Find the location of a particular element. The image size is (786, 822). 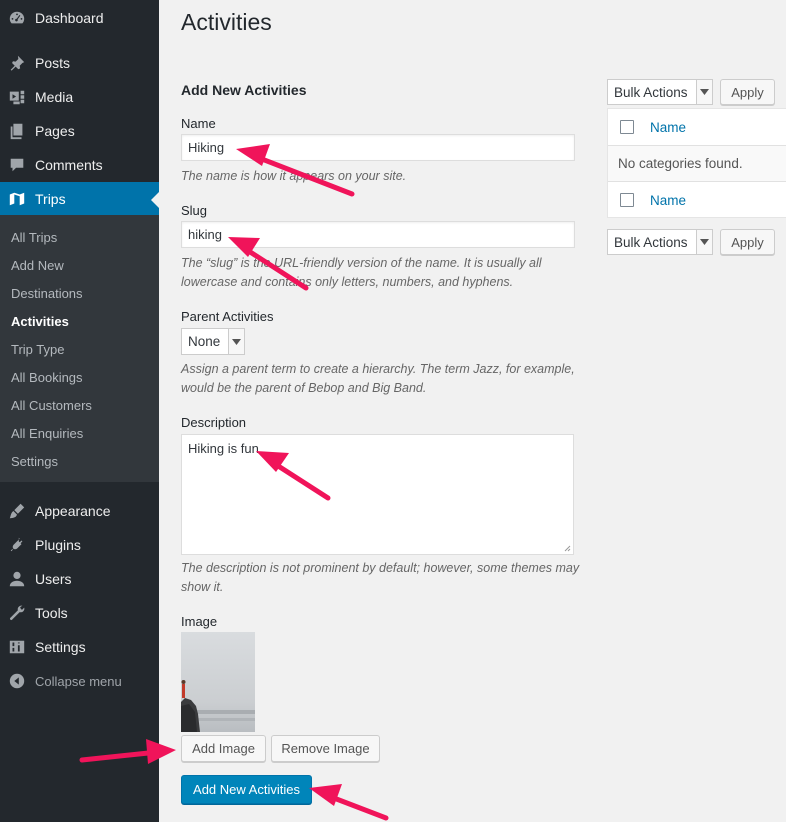

page-title: Activities is located at coordinates (226, 22).